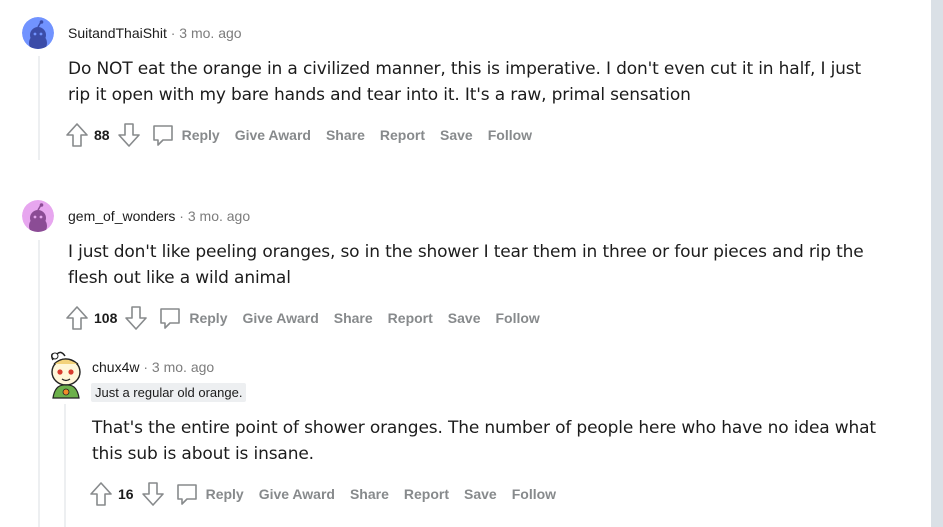 This screenshot has width=943, height=527. Describe the element at coordinates (38, 216) in the screenshot. I see `snoo-avatar-pink-icon` at that location.